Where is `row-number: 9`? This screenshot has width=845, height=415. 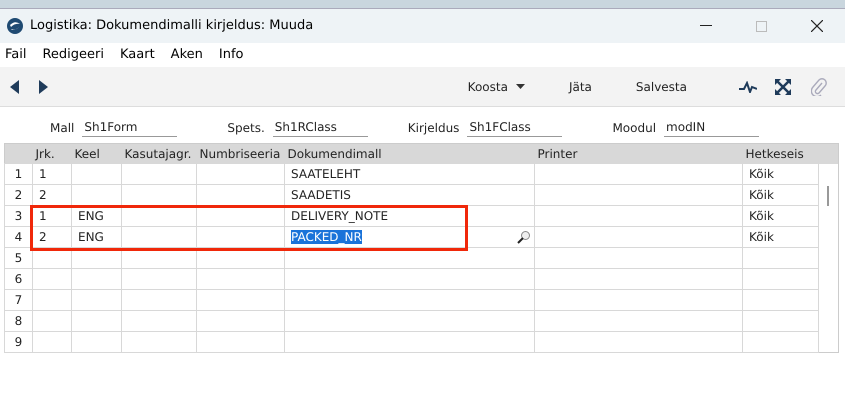
row-number: 9 is located at coordinates (18, 342).